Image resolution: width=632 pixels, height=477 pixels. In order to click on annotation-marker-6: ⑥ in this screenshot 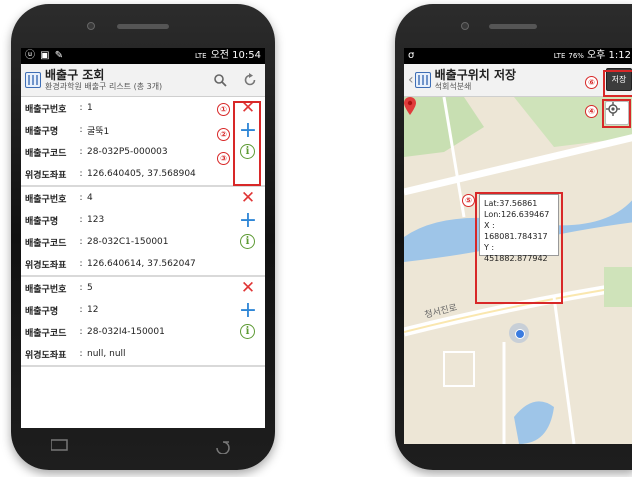, I will do `click(591, 82)`.